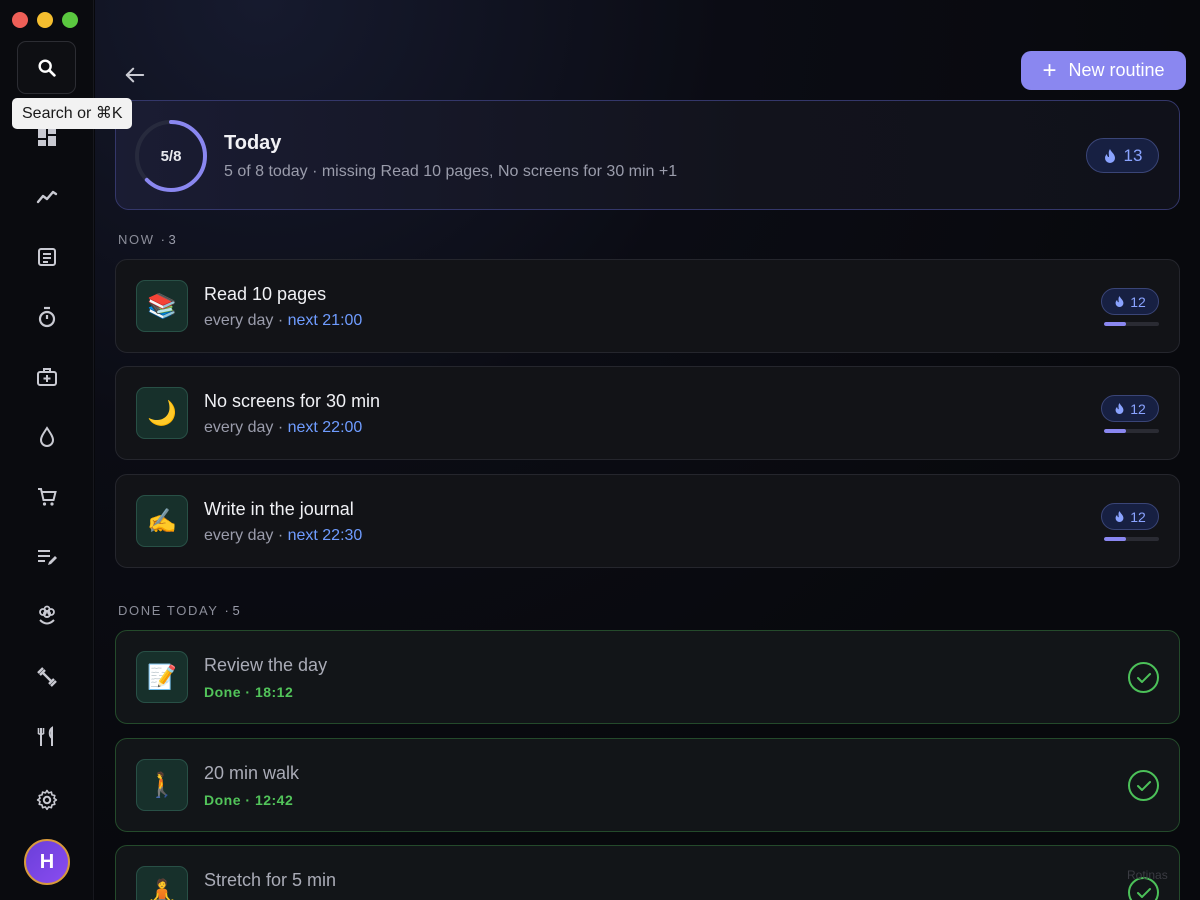  Describe the element at coordinates (162, 306) in the screenshot. I see `routine-emoji-icon: 📚` at that location.